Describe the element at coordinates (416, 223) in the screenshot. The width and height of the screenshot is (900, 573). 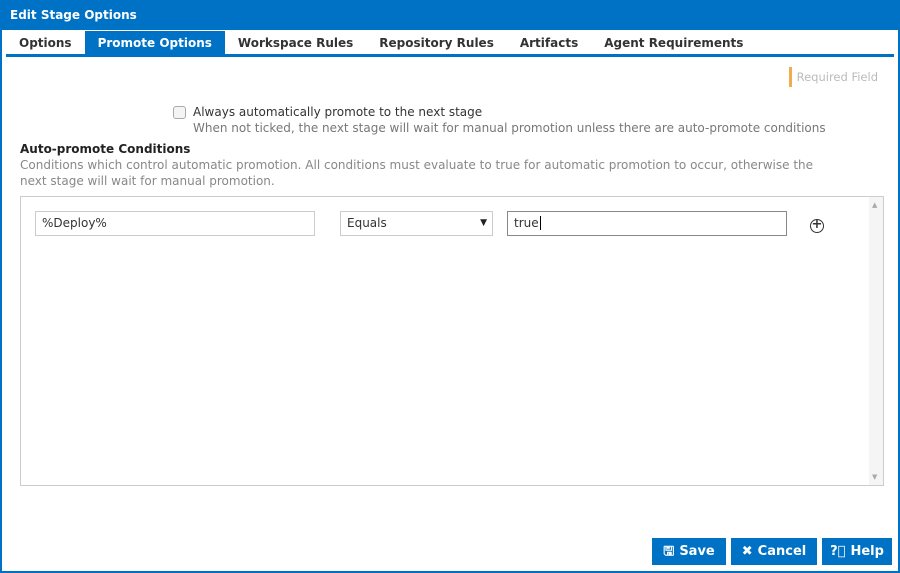
I see `condition-operator-select: Equals ▼` at that location.